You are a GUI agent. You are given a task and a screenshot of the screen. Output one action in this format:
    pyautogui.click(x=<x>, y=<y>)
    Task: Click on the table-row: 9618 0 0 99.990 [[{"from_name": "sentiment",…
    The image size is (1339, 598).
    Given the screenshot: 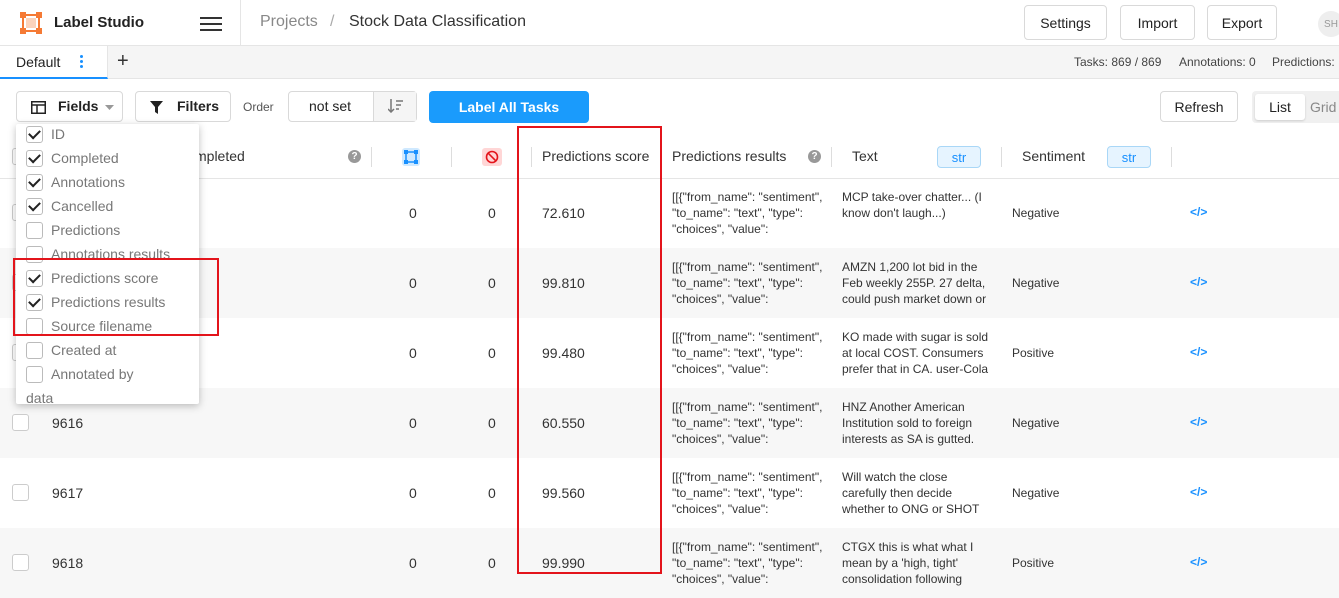 What is the action you would take?
    pyautogui.click(x=669, y=563)
    